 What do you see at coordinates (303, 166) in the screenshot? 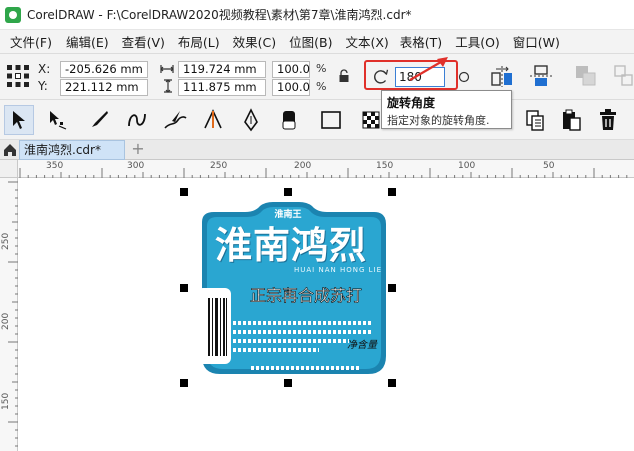
I see `ruler-top-label: 200` at bounding box center [303, 166].